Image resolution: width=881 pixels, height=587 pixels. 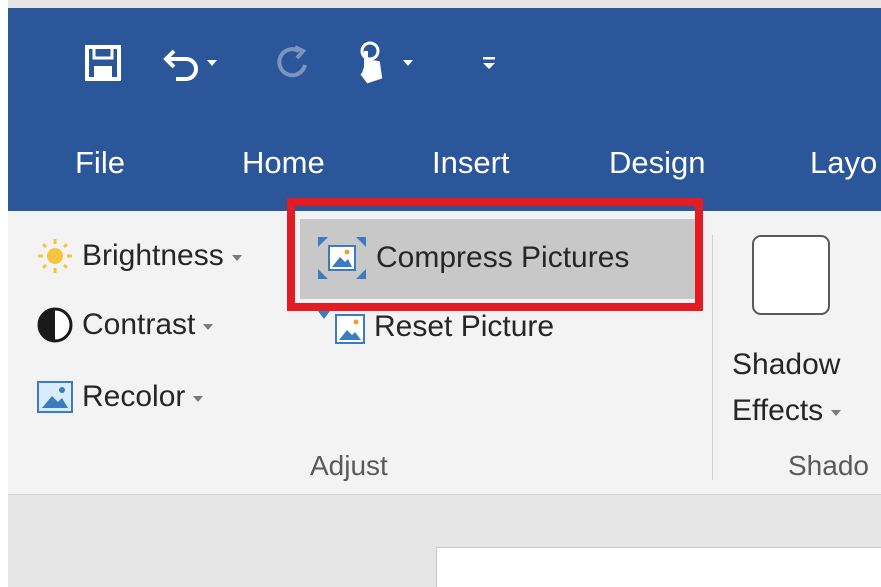 What do you see at coordinates (787, 388) in the screenshot?
I see `shadow-effects-button: Shadow Effects` at bounding box center [787, 388].